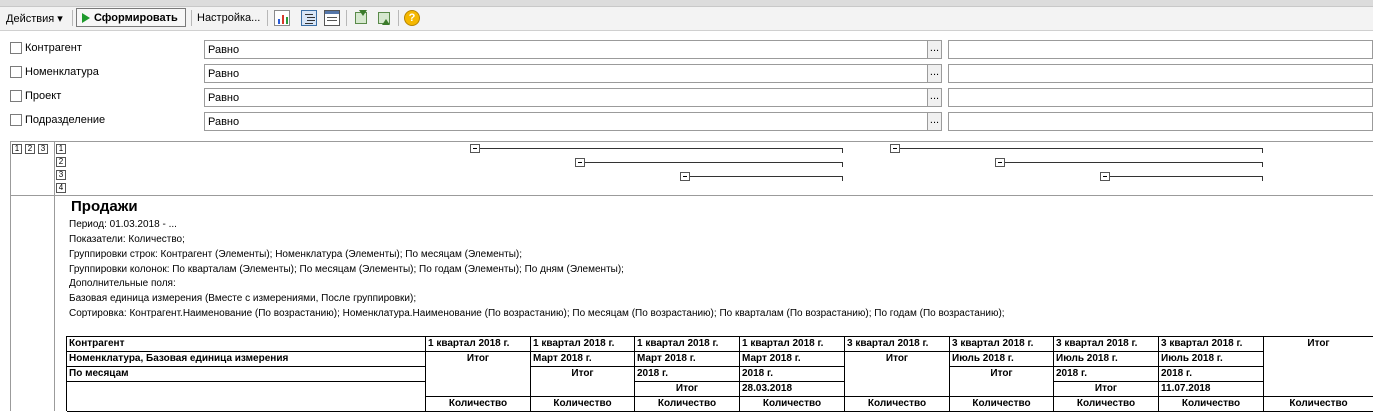 The image size is (1373, 412). What do you see at coordinates (384, 18) in the screenshot?
I see `restore-settings-icon` at bounding box center [384, 18].